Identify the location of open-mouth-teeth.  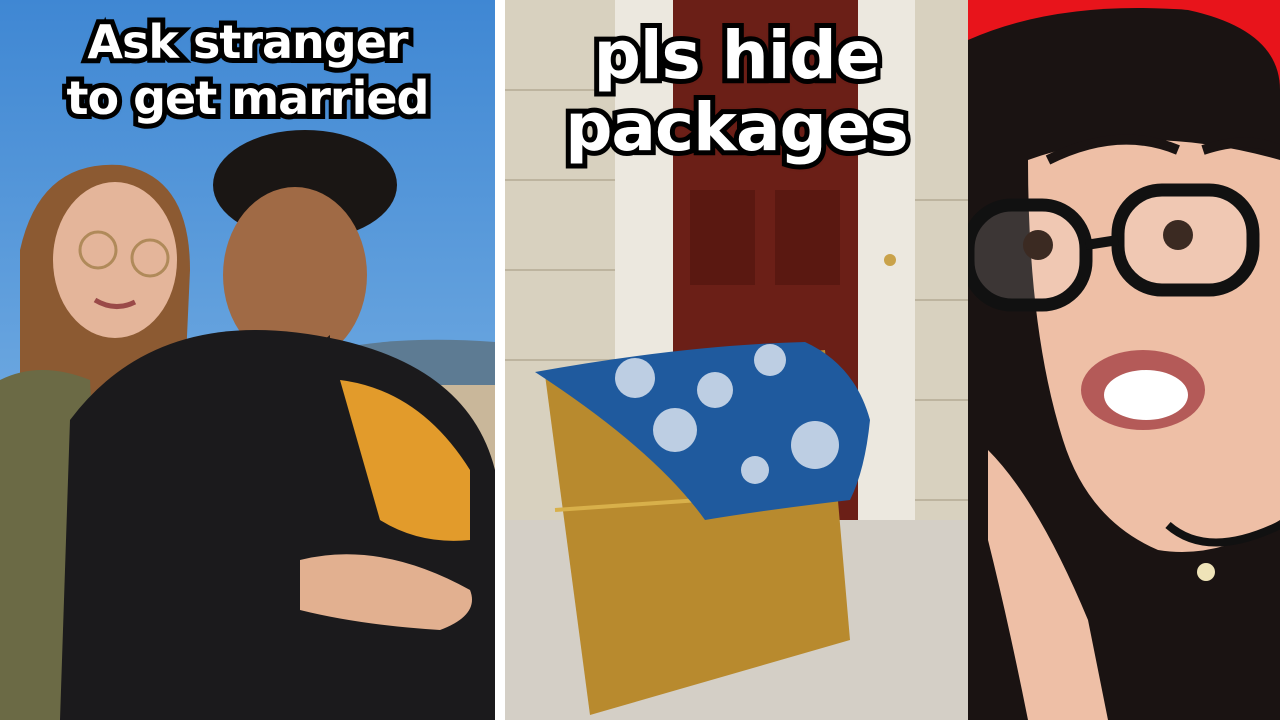
(1146, 395).